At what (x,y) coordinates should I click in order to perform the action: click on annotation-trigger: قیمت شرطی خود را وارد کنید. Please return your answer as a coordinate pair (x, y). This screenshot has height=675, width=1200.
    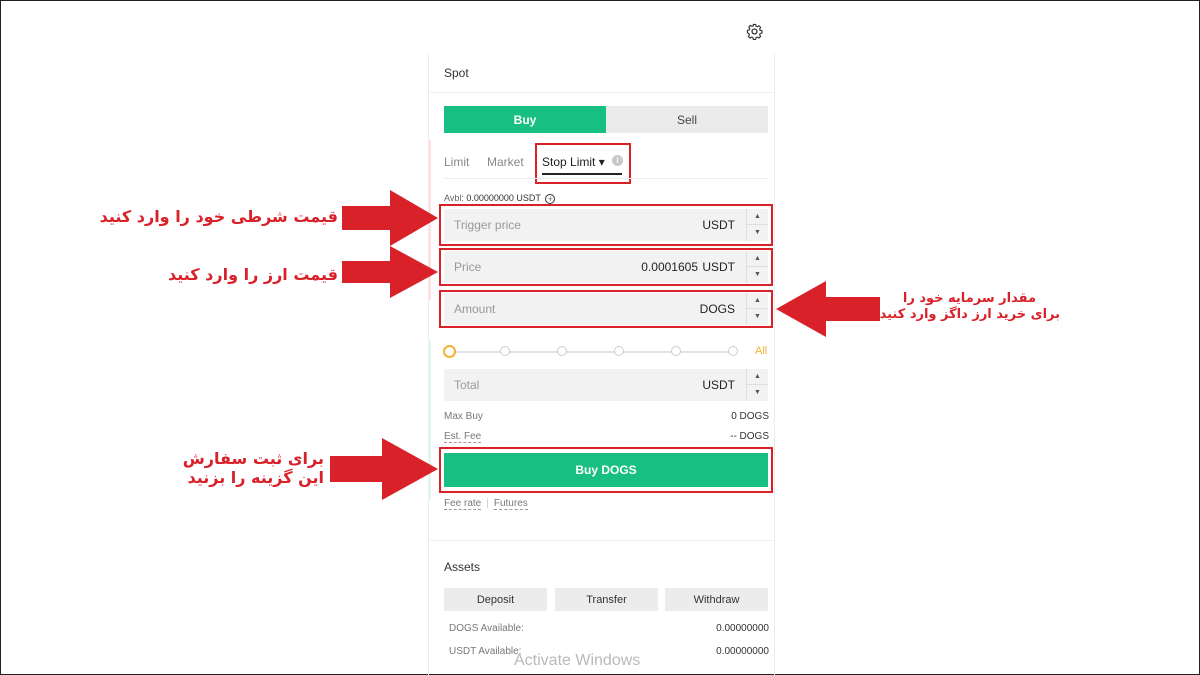
    Looking at the image, I should click on (218, 216).